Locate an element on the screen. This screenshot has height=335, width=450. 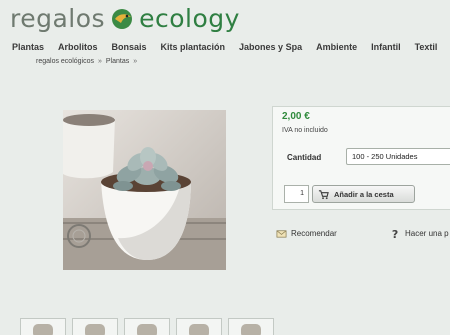
nav-item-infantil: Infantil is located at coordinates (386, 47).